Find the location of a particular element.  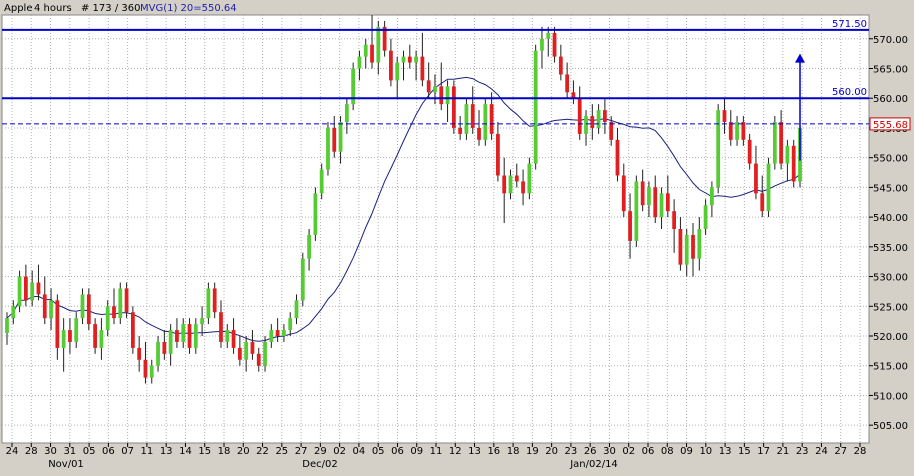

x-tick-label: 31 is located at coordinates (69, 451).